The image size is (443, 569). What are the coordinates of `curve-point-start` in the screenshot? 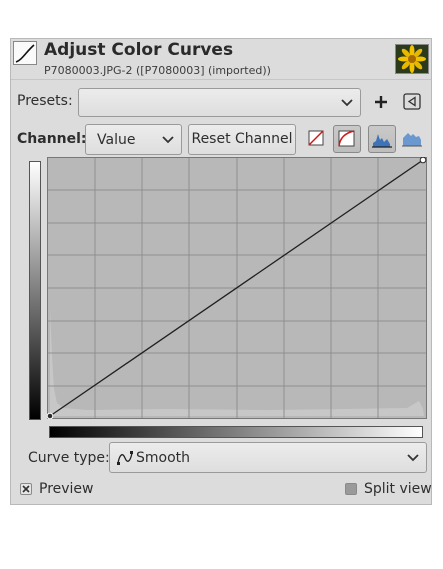 It's located at (50, 415).